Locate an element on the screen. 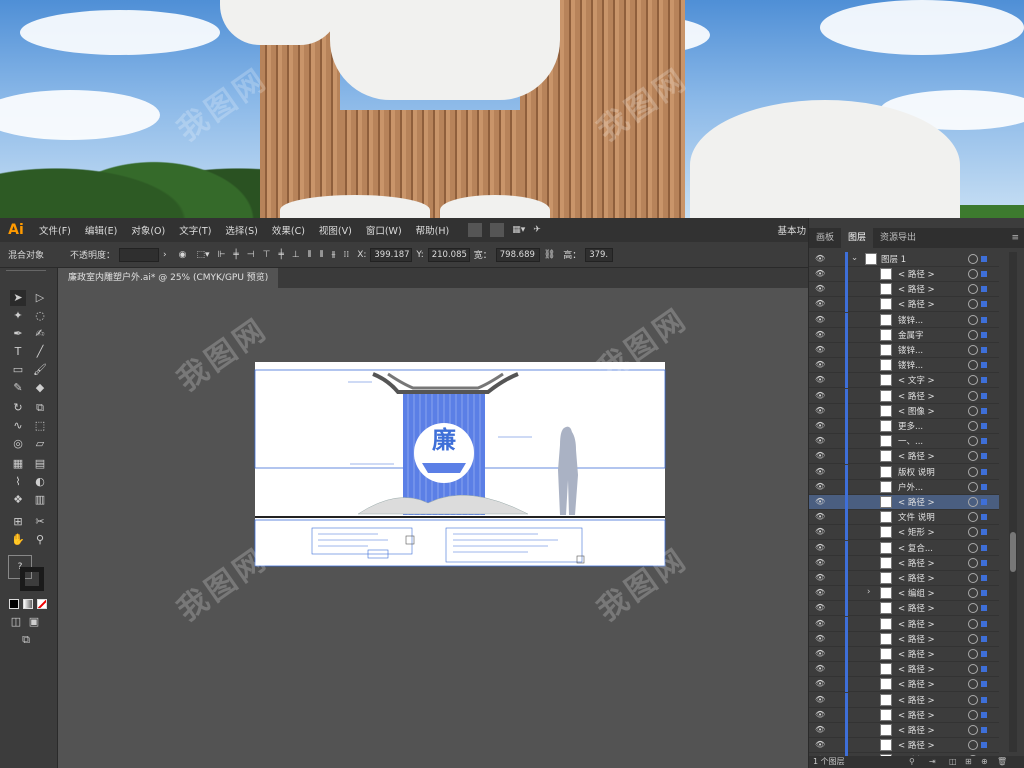 The width and height of the screenshot is (1024, 768). rectangle-tool-icon: ▭ is located at coordinates (18, 370).